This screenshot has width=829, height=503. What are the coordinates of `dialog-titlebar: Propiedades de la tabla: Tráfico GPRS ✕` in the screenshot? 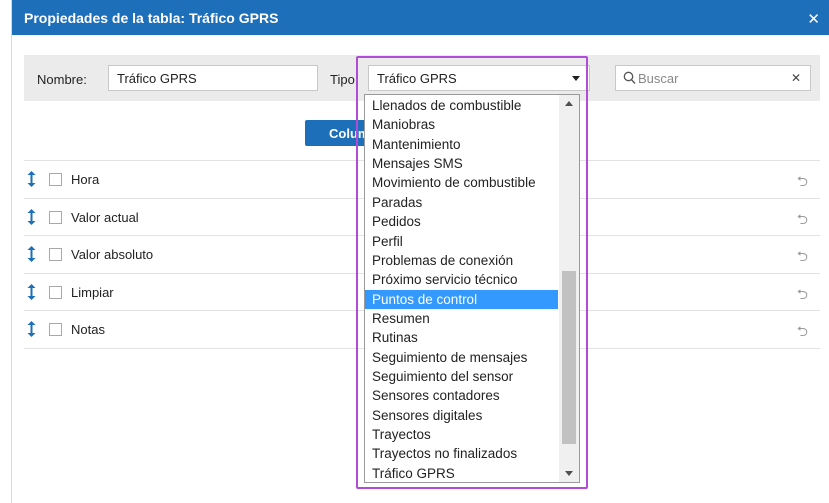 It's located at (420, 17).